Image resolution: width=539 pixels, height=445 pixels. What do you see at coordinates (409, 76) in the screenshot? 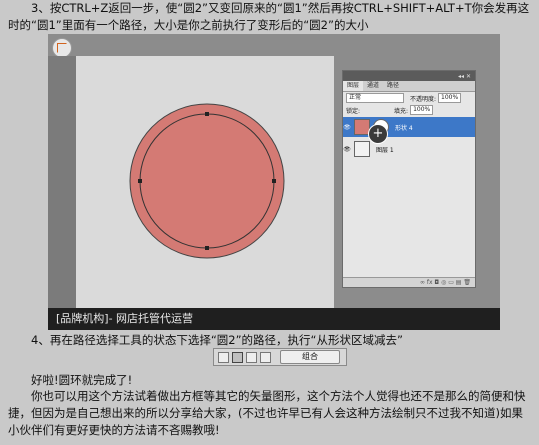
I see `panel-titlebar: ◂◂ ✕` at bounding box center [409, 76].